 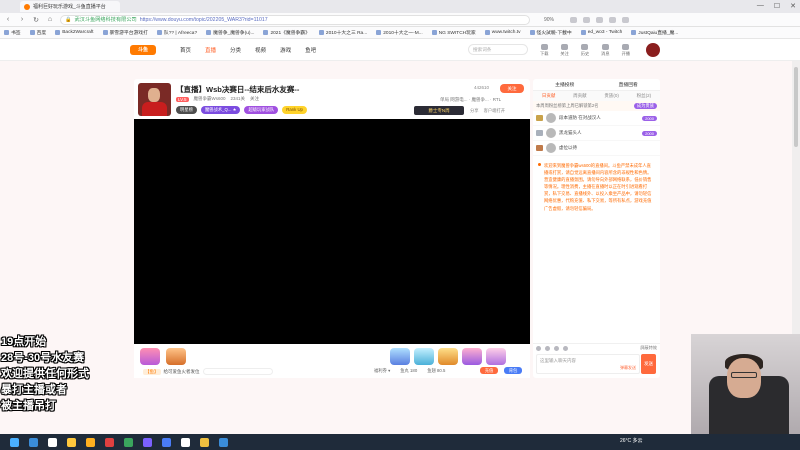 I want to click on back-icon: ‹, so click(x=8, y=19).